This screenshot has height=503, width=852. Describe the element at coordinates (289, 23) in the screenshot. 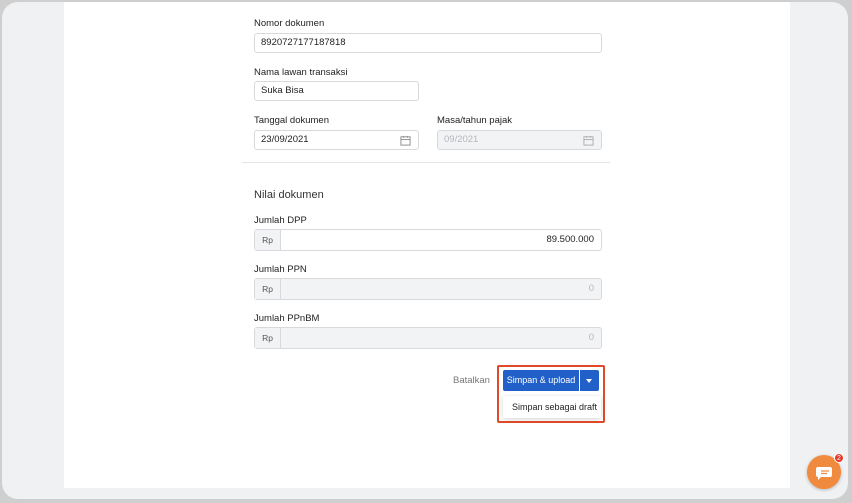

I see `doc-number-label: Nomor dokumen` at that location.